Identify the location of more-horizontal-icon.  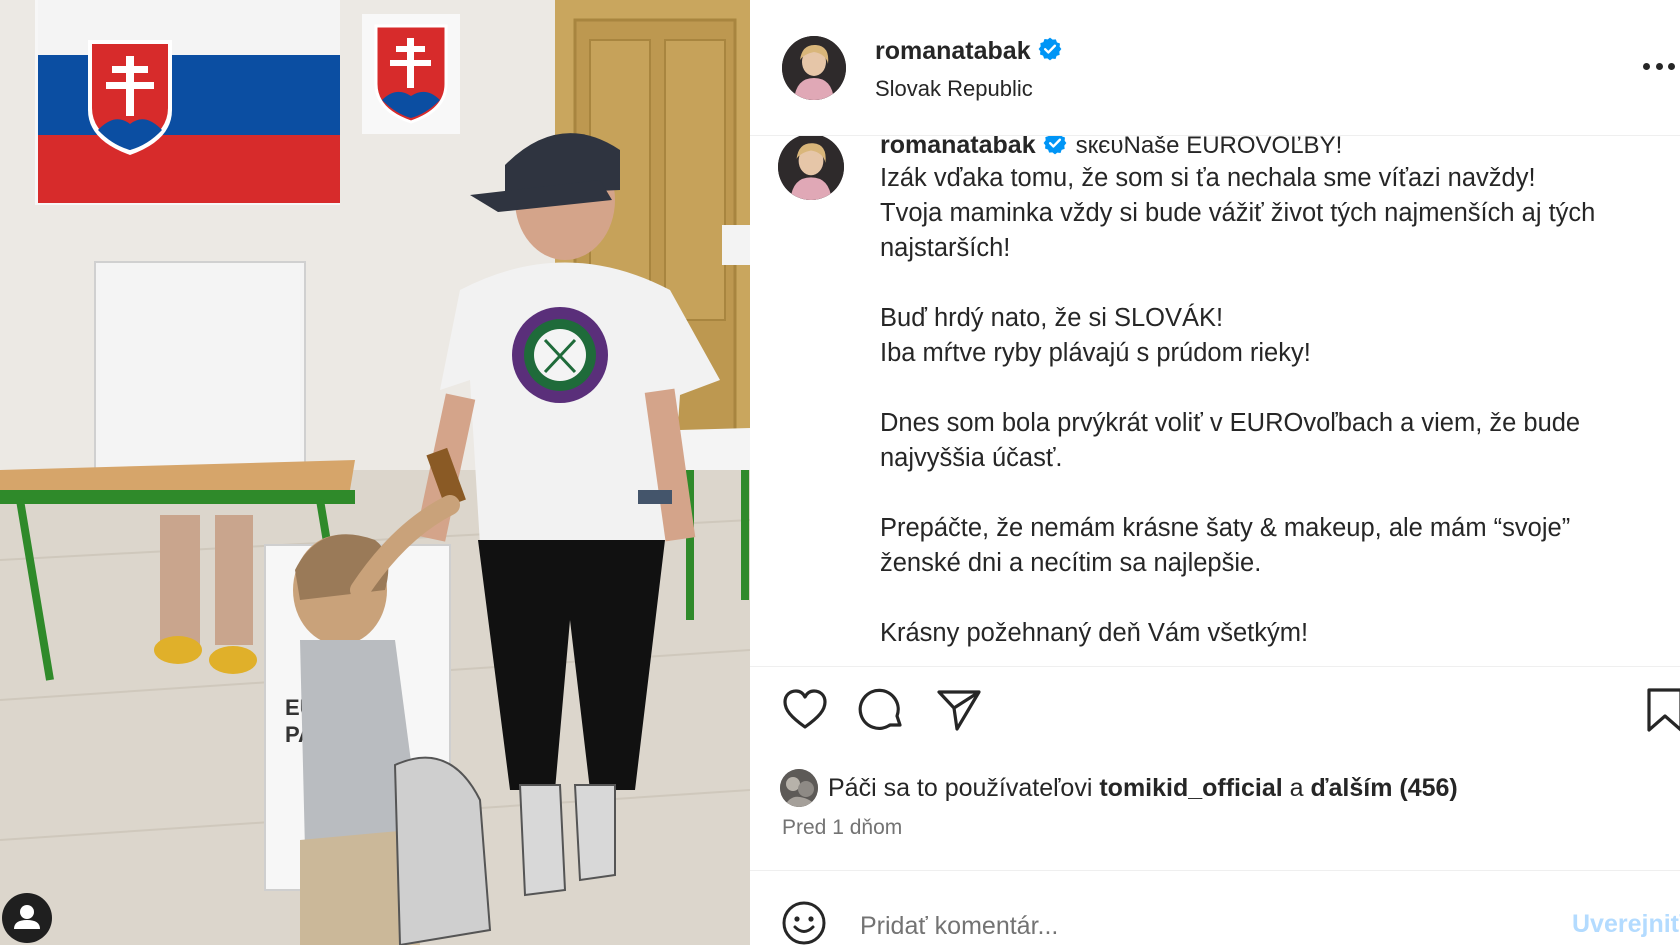
(1646, 66).